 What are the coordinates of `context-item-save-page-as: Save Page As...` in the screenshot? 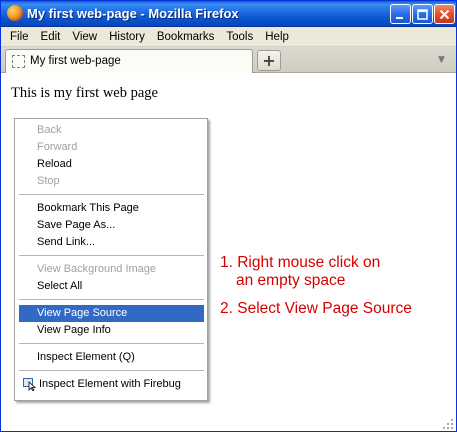 It's located at (111, 225).